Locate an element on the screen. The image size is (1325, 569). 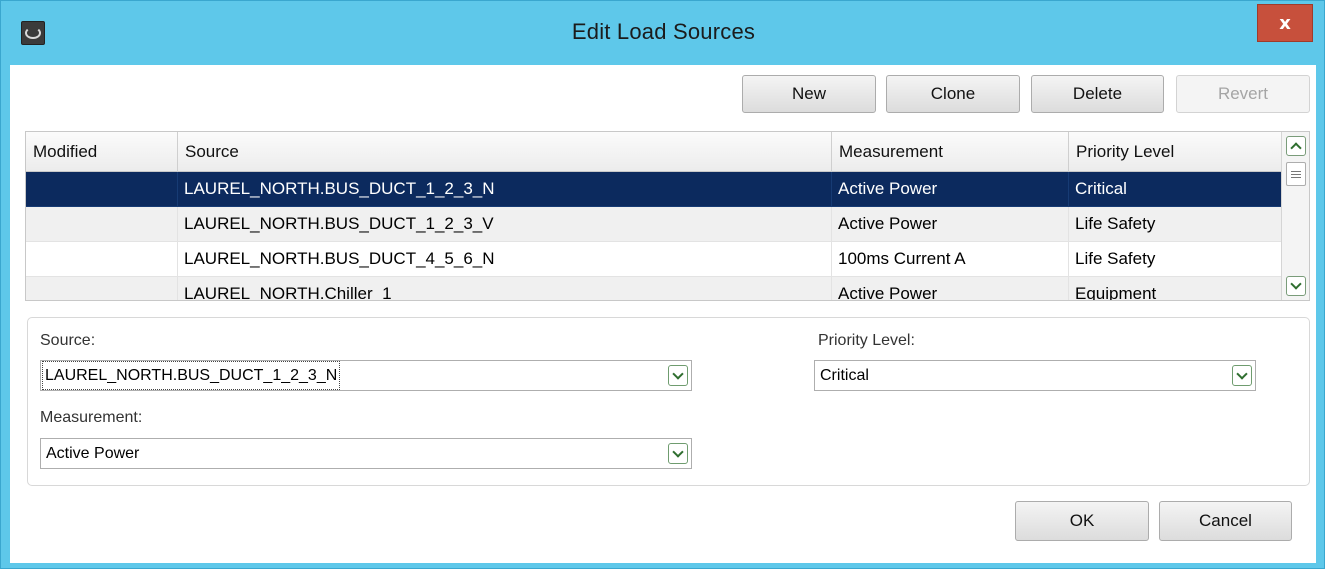
cancel-button: Cancel is located at coordinates (1225, 521).